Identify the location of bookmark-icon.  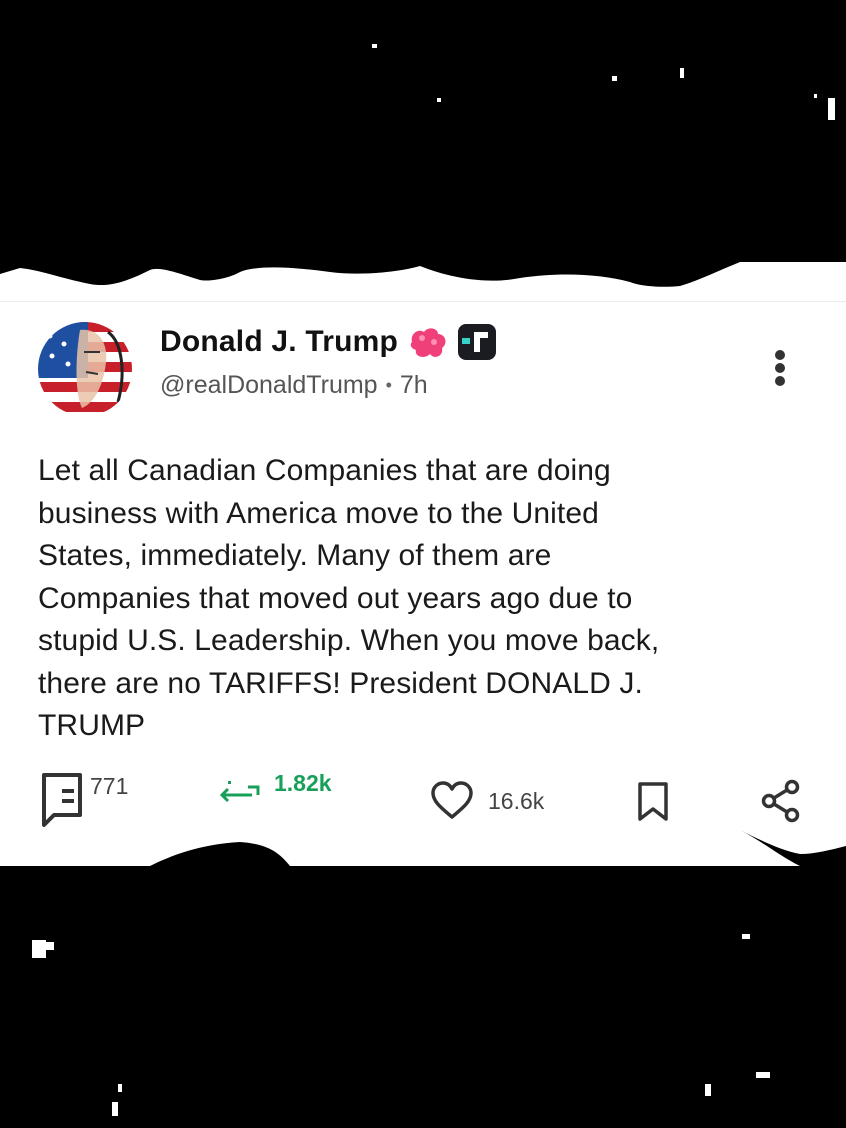
(653, 801).